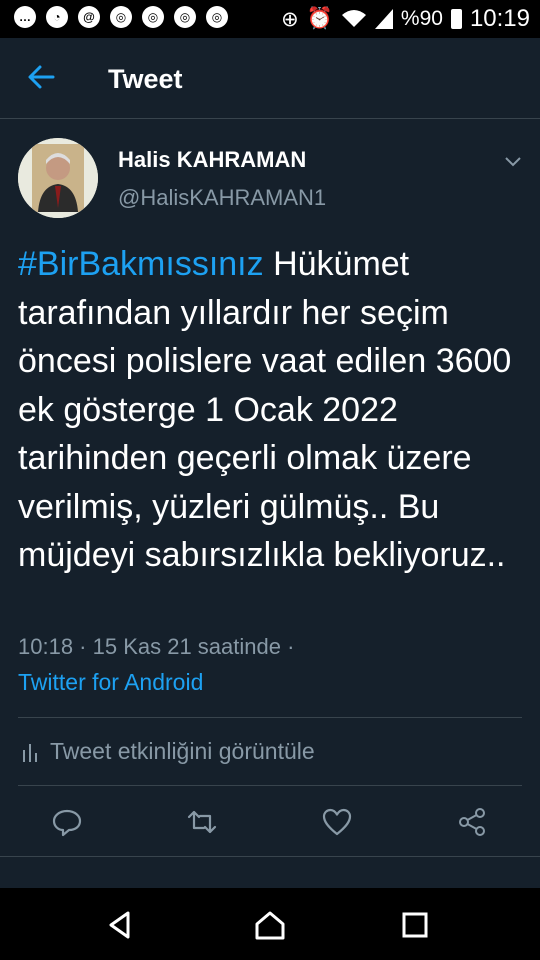  I want to click on tweet-actions, so click(270, 823).